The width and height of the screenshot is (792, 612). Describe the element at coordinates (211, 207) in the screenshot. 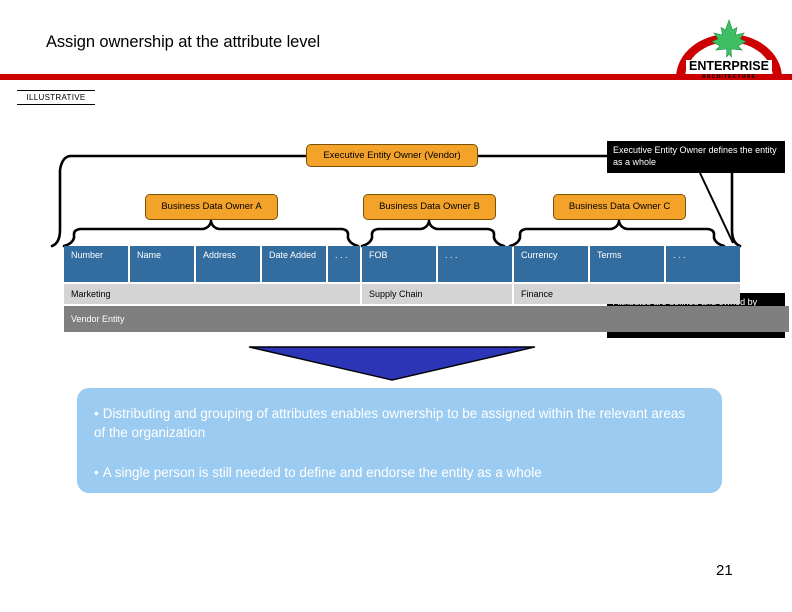

I see `business-data-owner-a-box: Business Data Owner A` at that location.